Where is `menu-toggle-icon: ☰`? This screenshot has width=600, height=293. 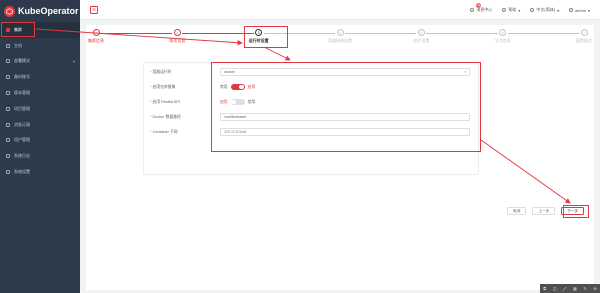 menu-toggle-icon: ☰ is located at coordinates (94, 9).